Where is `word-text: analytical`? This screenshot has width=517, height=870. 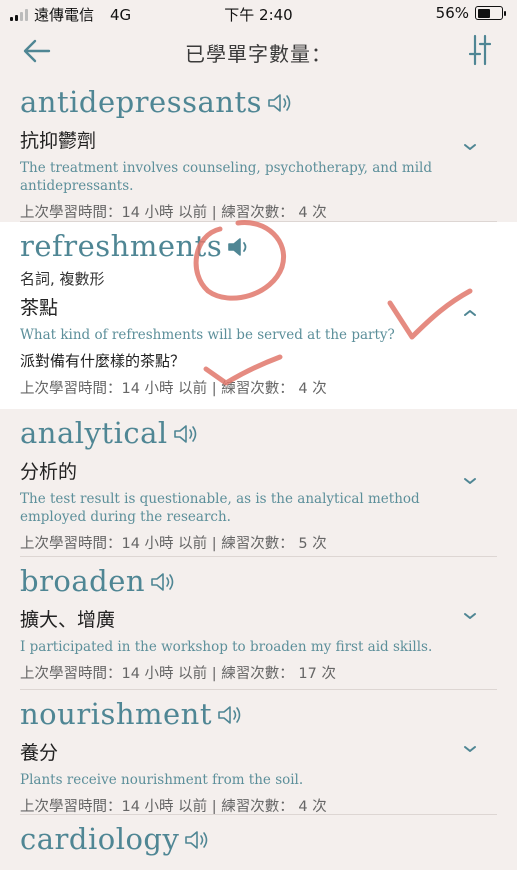
word-text: analytical is located at coordinates (94, 433).